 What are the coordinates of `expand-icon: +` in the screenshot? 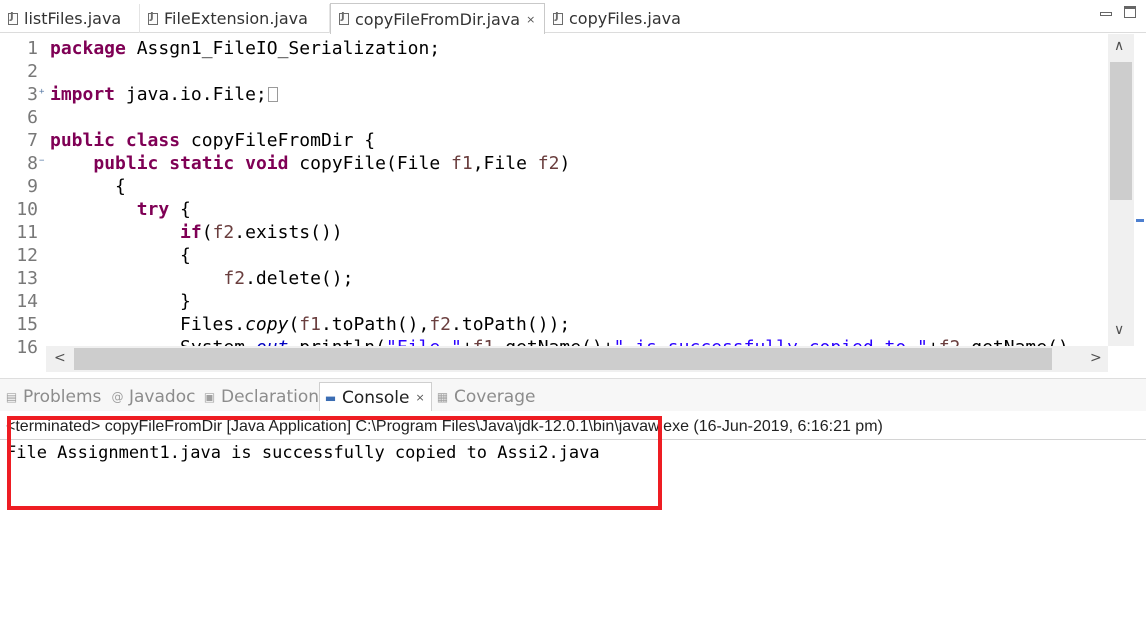 It's located at (41, 92).